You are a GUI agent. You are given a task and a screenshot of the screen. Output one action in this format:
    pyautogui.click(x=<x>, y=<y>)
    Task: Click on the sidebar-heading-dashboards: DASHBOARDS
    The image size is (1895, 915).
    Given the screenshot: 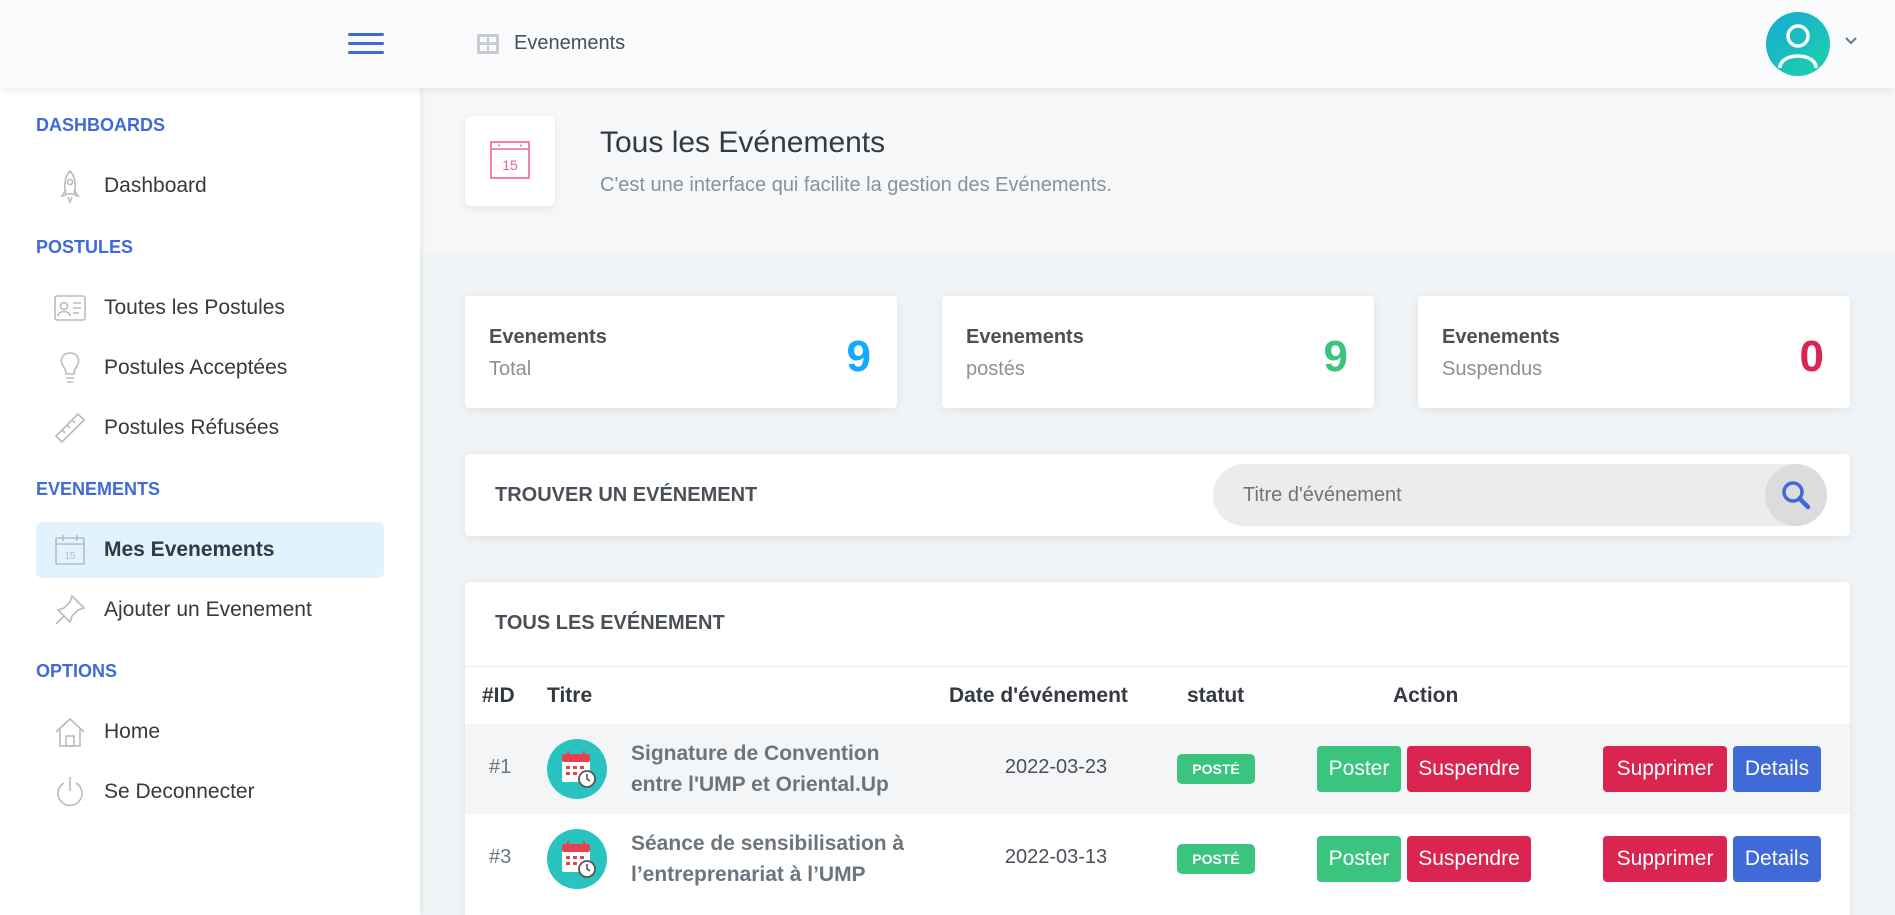 What is the action you would take?
    pyautogui.click(x=101, y=125)
    